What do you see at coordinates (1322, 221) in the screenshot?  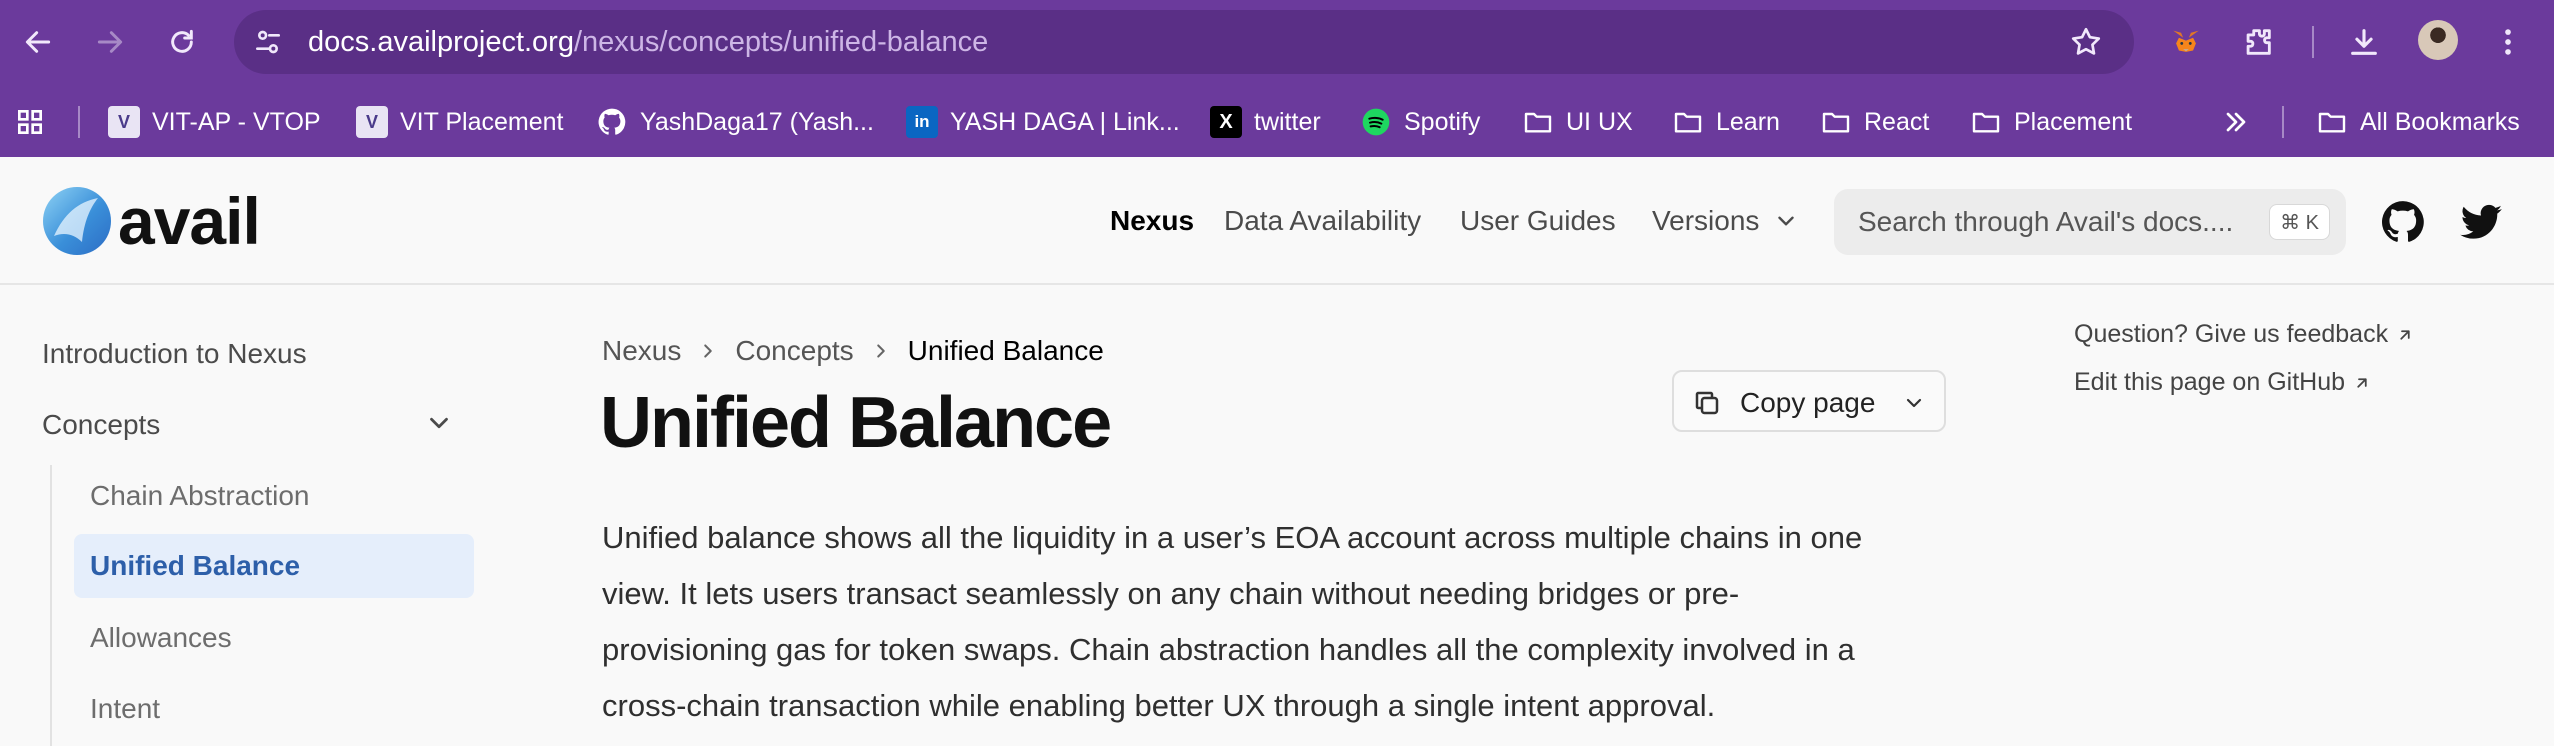 I see `nav-data-availability: Data Availability` at bounding box center [1322, 221].